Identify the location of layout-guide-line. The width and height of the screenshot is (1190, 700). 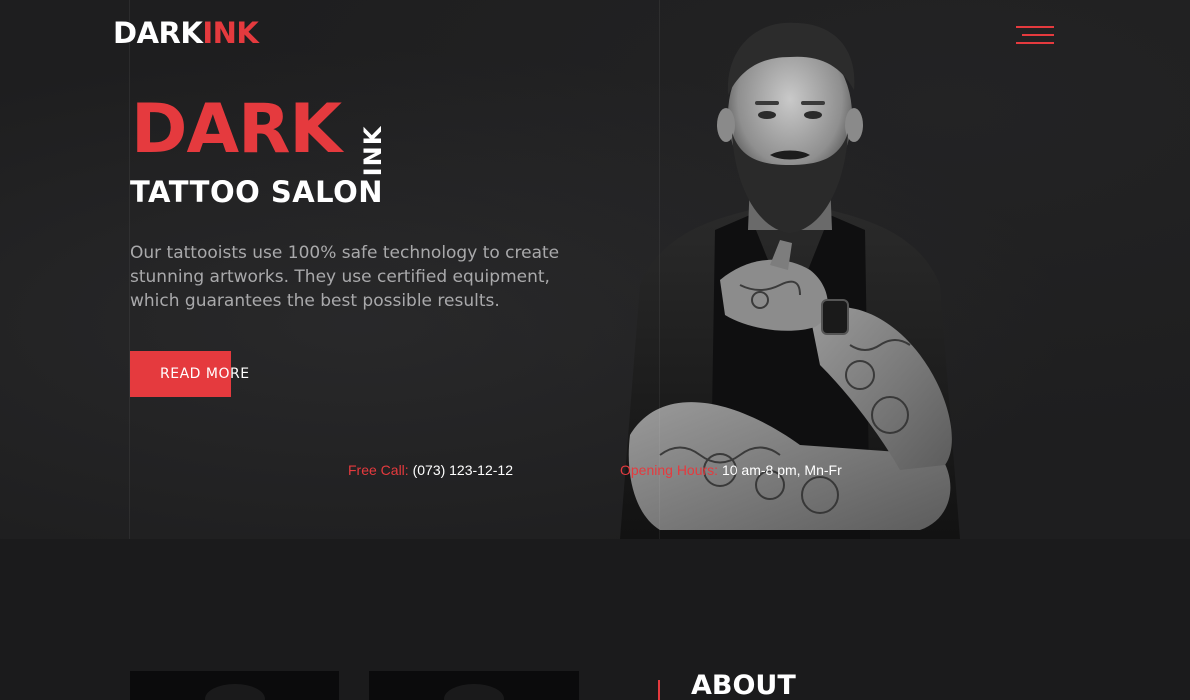
(659, 269).